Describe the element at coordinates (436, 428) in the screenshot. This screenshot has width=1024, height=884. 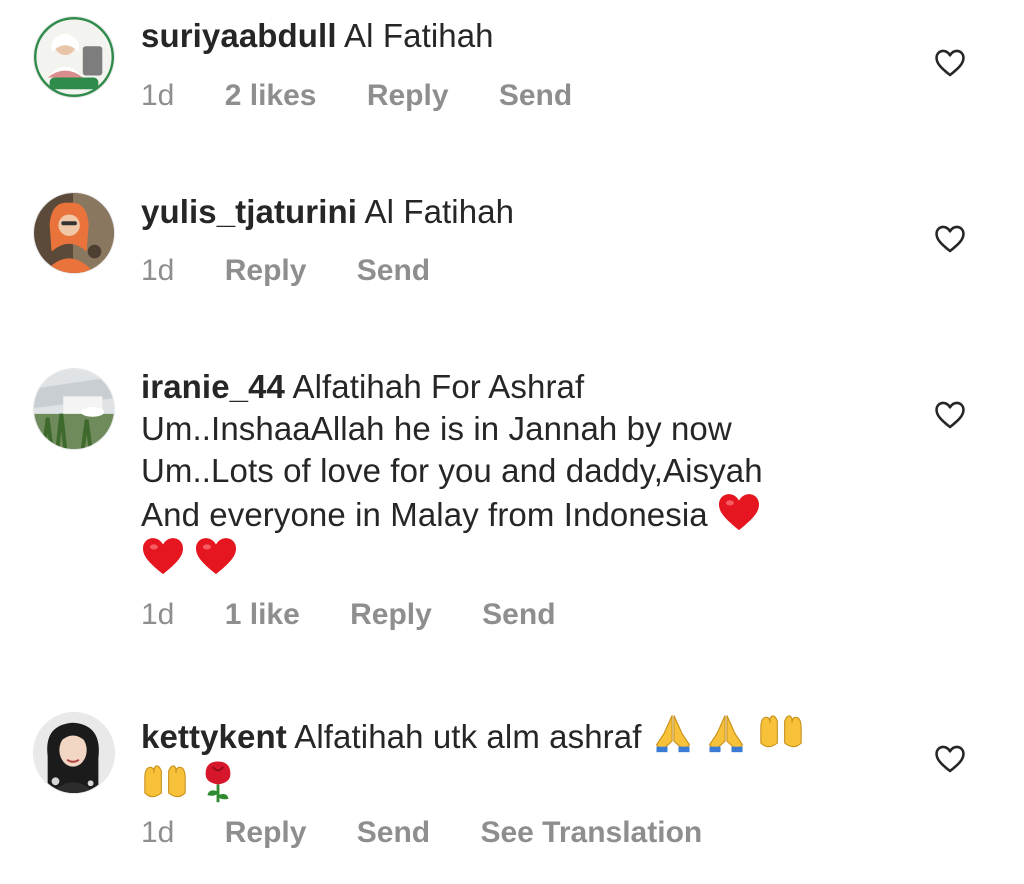
I see `comment-body-line: Um..InshaaAllah he is in Jannah by now` at that location.